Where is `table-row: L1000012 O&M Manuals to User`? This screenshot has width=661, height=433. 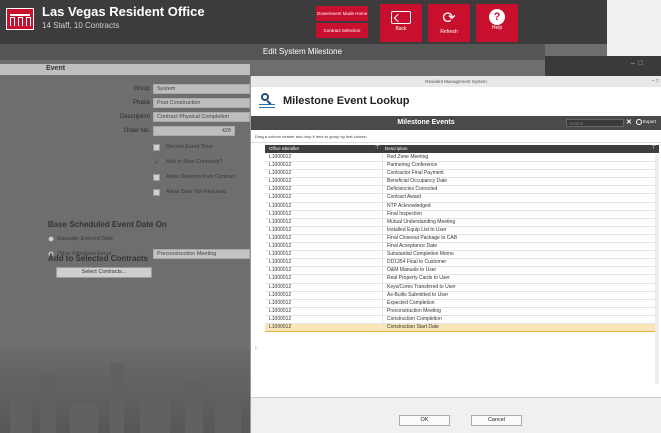
table-row: L1000012 O&M Manuals to User is located at coordinates (462, 271).